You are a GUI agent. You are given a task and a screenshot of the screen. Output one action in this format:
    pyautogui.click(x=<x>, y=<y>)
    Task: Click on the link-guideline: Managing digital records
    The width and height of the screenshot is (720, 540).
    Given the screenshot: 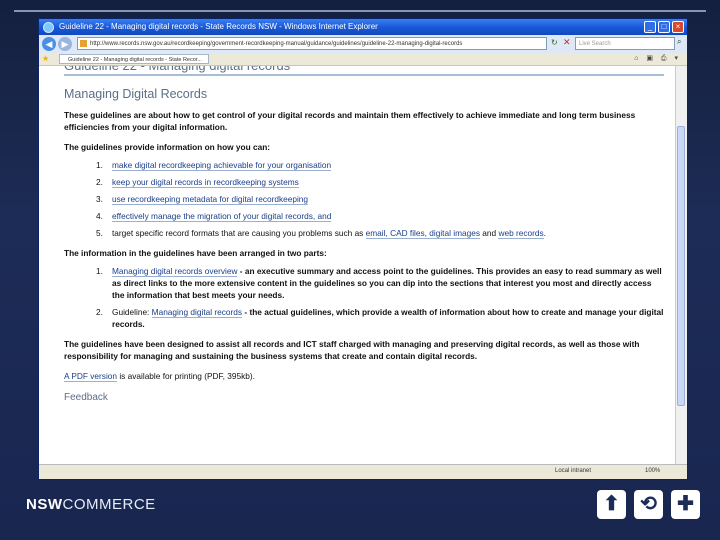 What is the action you would take?
    pyautogui.click(x=197, y=312)
    